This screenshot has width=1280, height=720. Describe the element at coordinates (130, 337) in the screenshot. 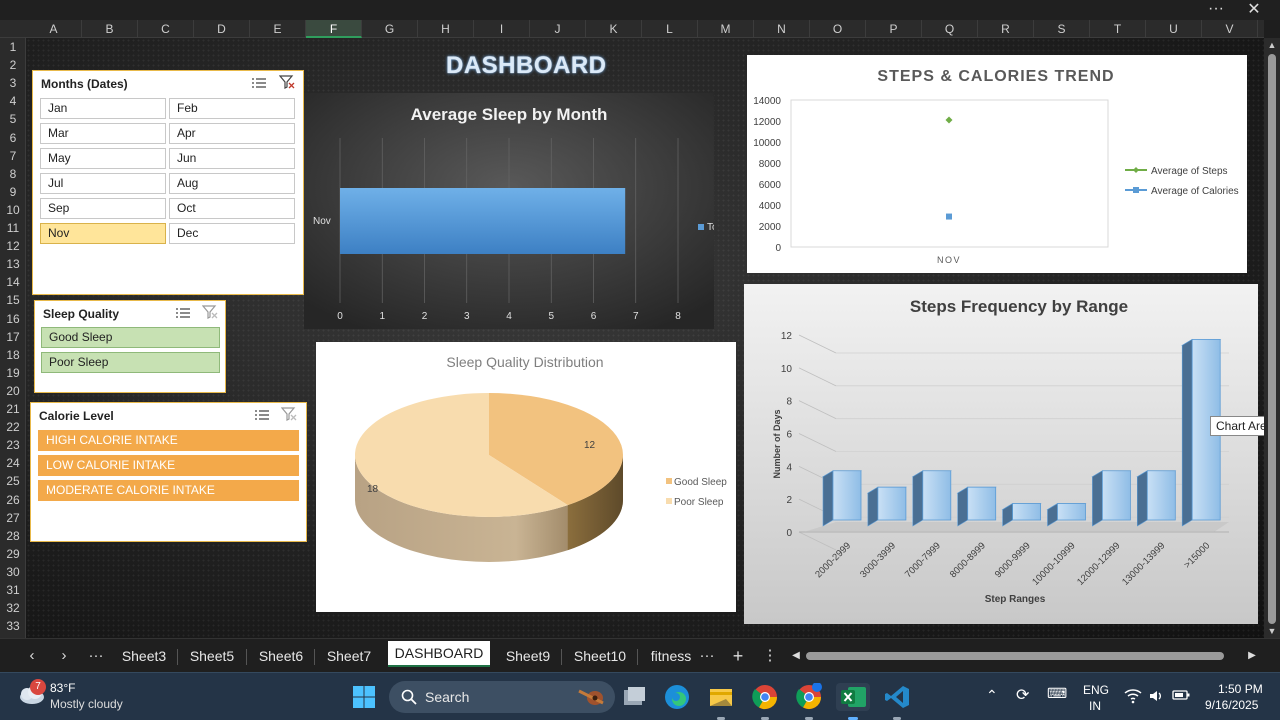

I see `sleep-quality-slicer-item: Good Sleep` at that location.